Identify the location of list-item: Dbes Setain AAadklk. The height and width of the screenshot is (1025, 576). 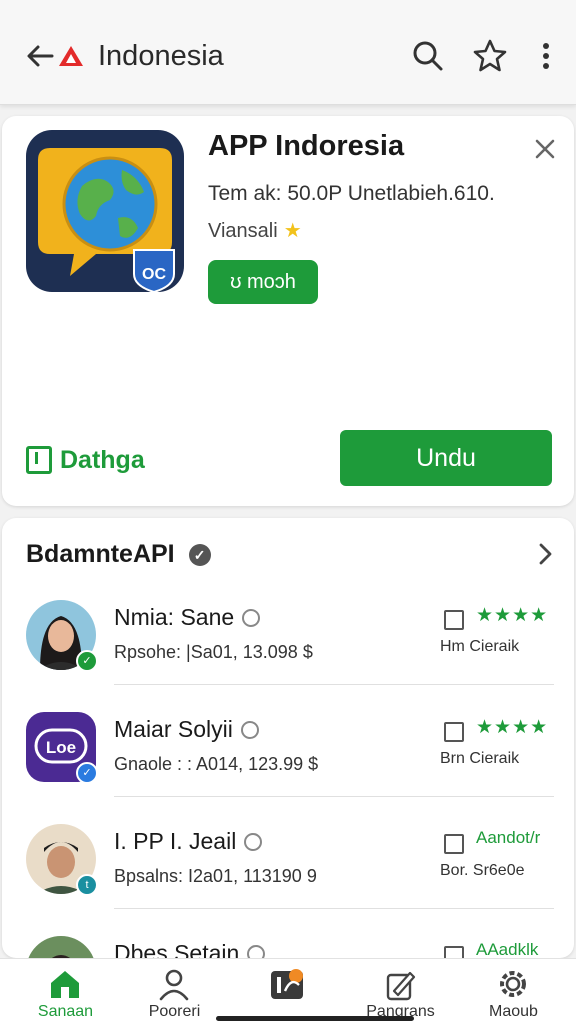
(288, 943).